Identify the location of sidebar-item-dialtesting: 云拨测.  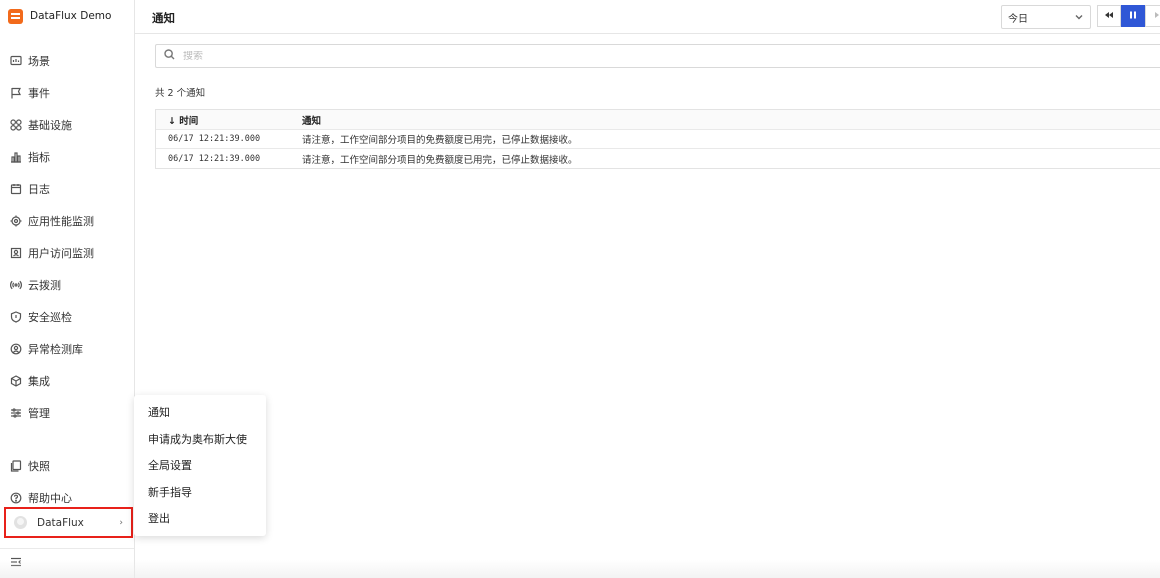
(67, 285).